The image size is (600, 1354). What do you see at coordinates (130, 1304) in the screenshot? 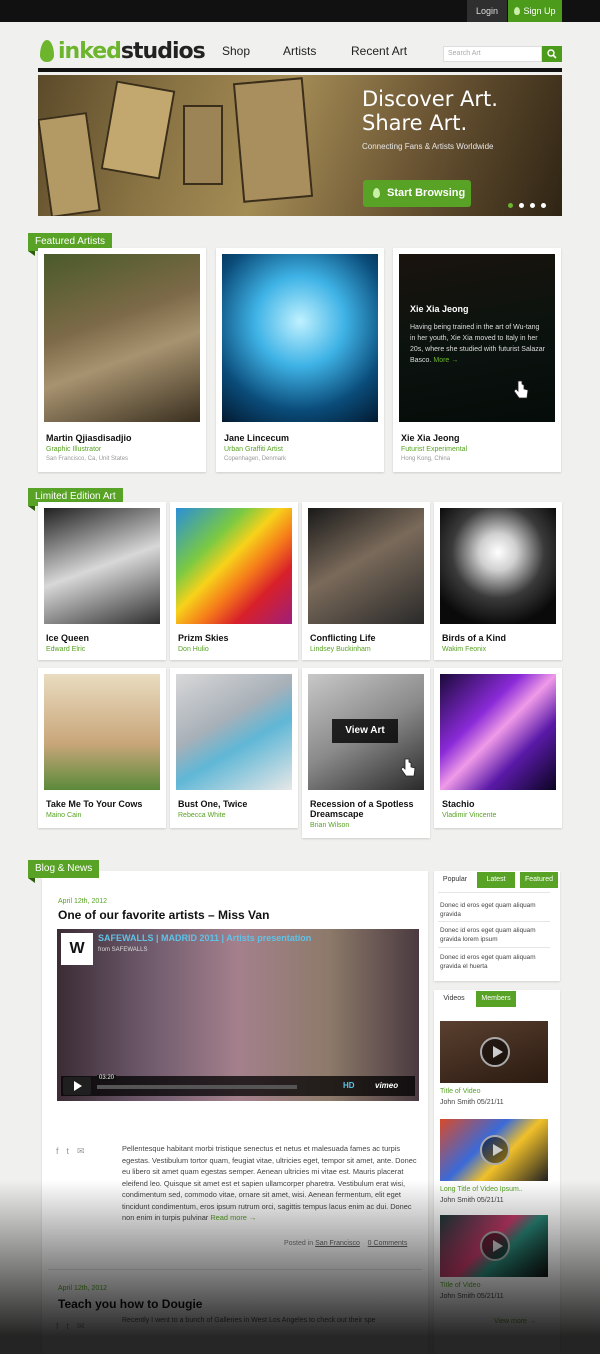
I see `post-title: Teach you how to Dougie` at bounding box center [130, 1304].